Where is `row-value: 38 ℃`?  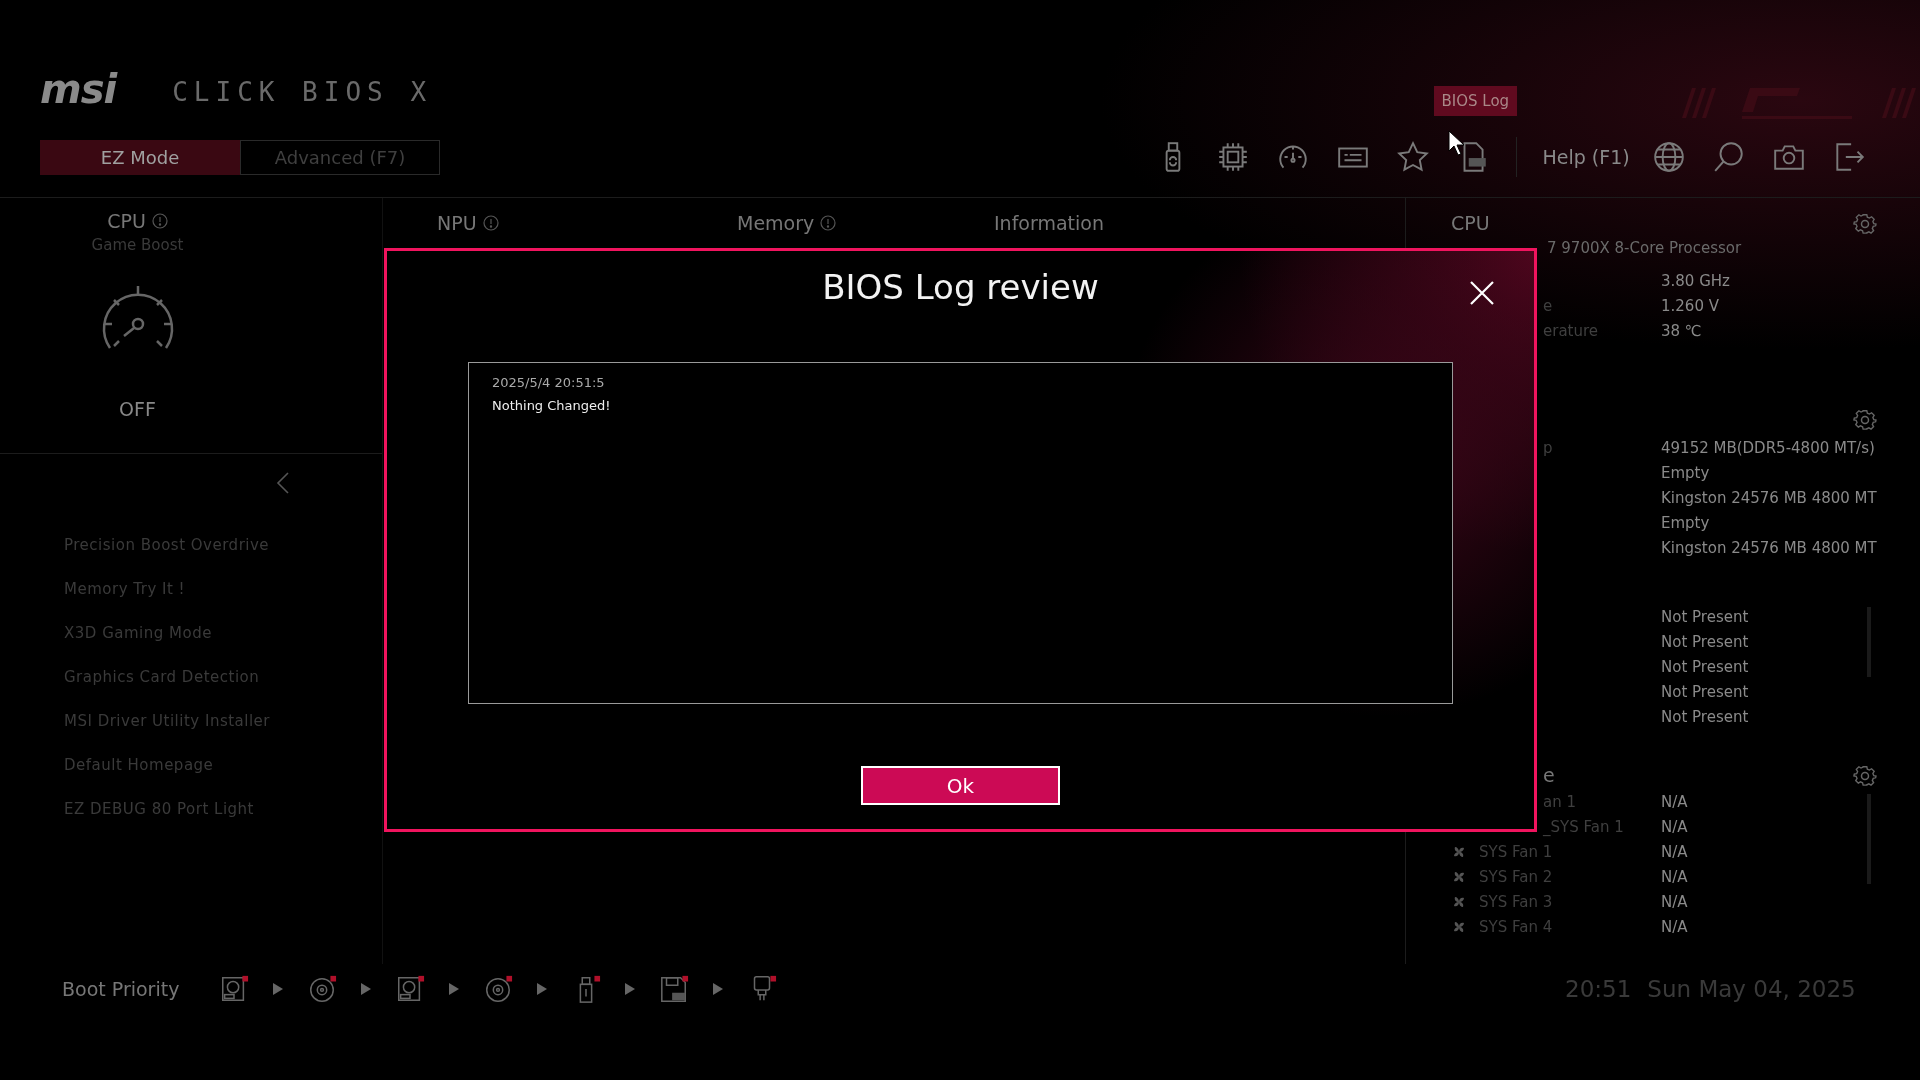
row-value: 38 ℃ is located at coordinates (1682, 330).